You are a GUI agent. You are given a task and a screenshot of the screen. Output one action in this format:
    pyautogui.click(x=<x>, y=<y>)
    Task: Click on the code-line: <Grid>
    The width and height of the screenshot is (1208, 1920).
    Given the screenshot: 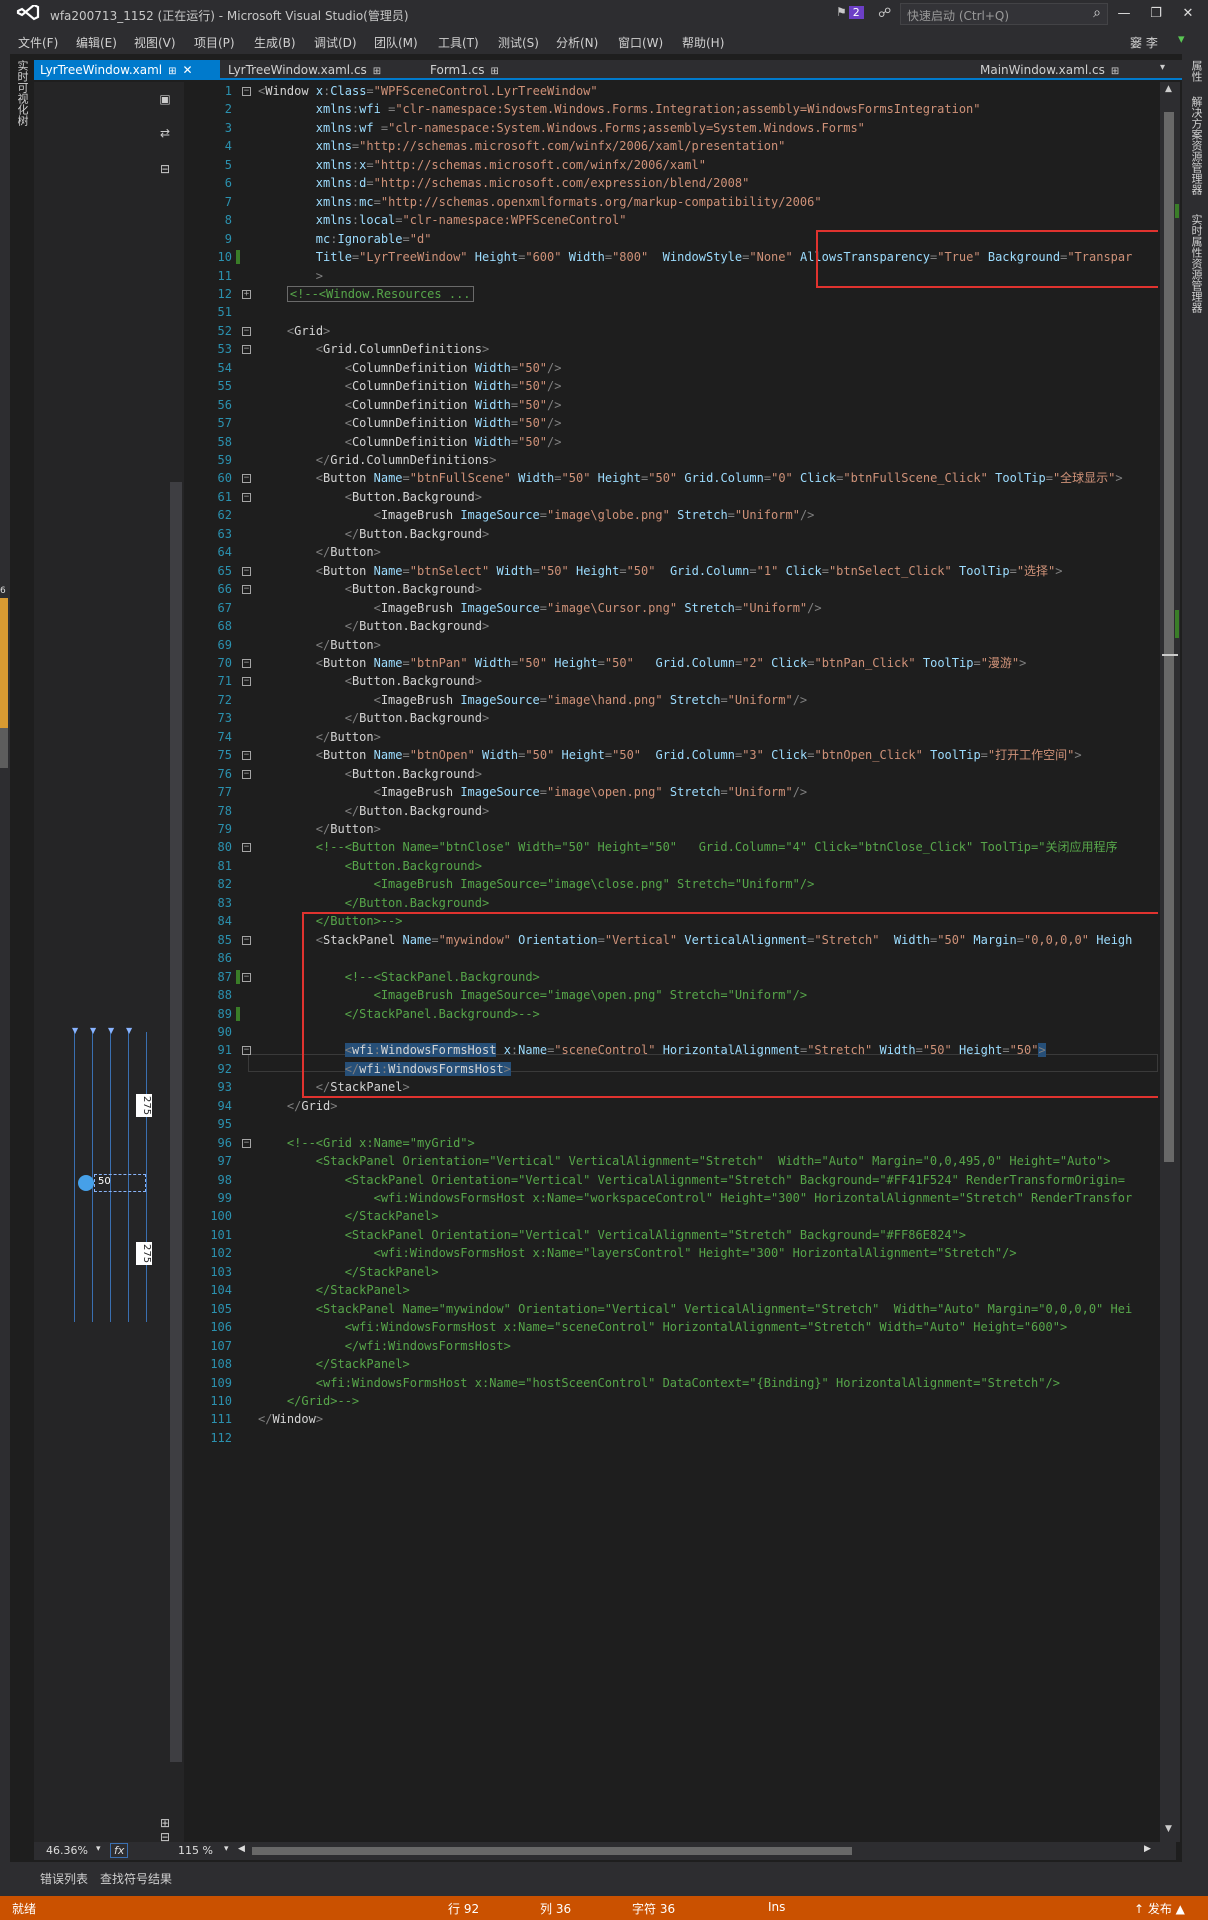 What is the action you would take?
    pyautogui.click(x=294, y=331)
    